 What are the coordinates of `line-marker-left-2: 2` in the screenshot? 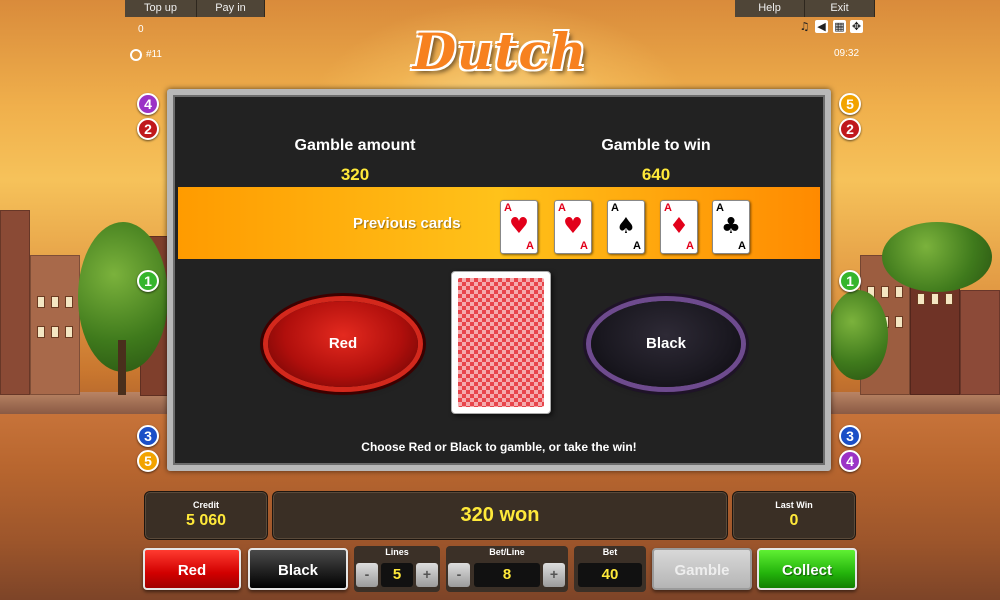 It's located at (148, 129).